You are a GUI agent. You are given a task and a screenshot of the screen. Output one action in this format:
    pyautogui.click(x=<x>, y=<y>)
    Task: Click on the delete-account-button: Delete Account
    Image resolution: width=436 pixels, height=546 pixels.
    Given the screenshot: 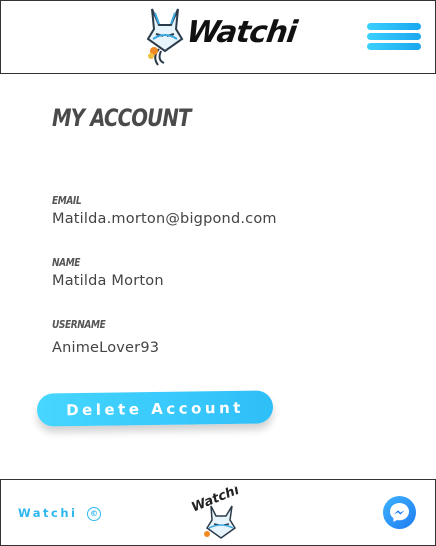 What is the action you would take?
    pyautogui.click(x=155, y=408)
    